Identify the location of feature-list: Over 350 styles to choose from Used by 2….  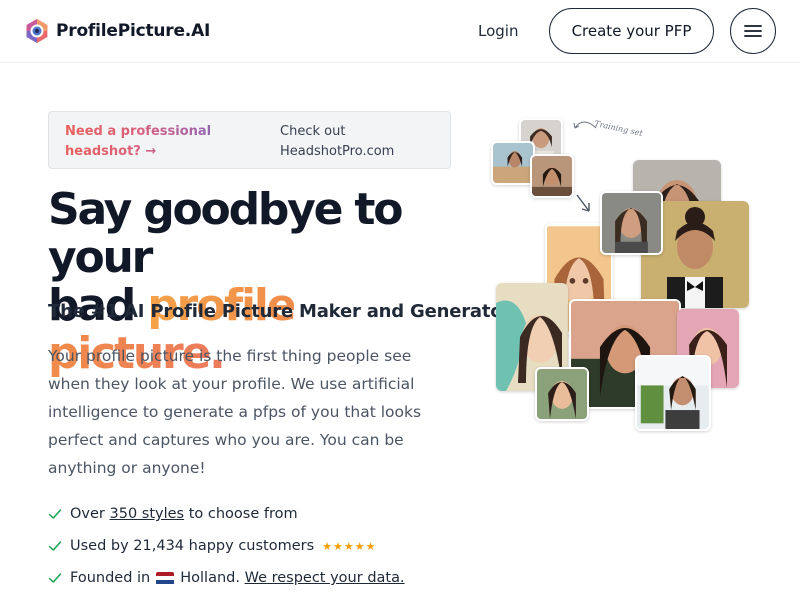
(226, 546).